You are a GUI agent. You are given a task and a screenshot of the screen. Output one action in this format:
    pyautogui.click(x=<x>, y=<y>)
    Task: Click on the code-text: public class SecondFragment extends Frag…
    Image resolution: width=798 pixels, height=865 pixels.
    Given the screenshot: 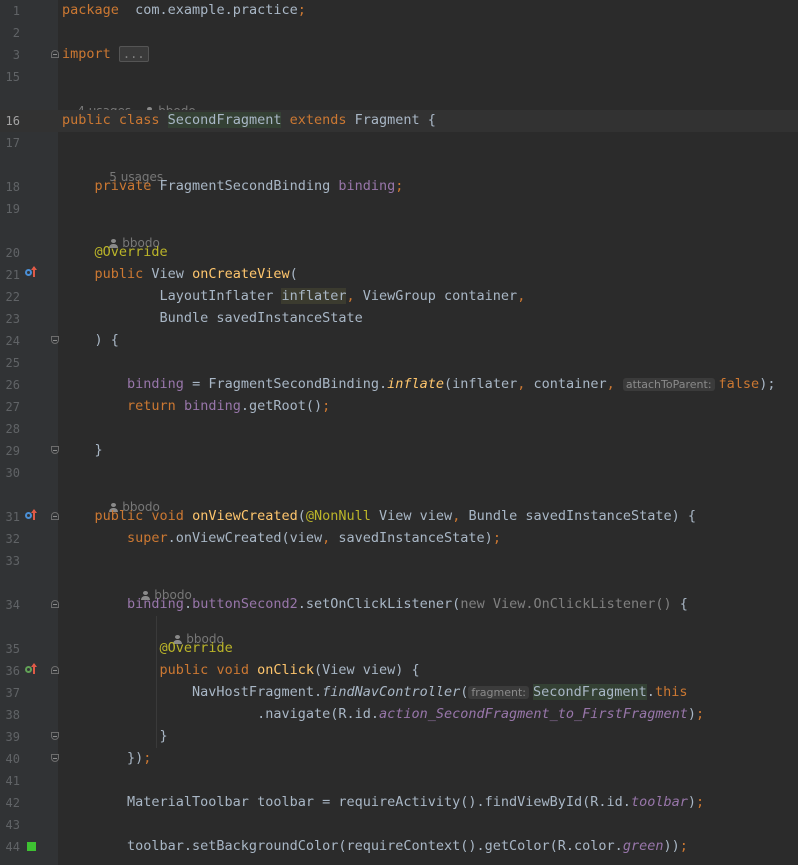 What is the action you would take?
    pyautogui.click(x=249, y=120)
    